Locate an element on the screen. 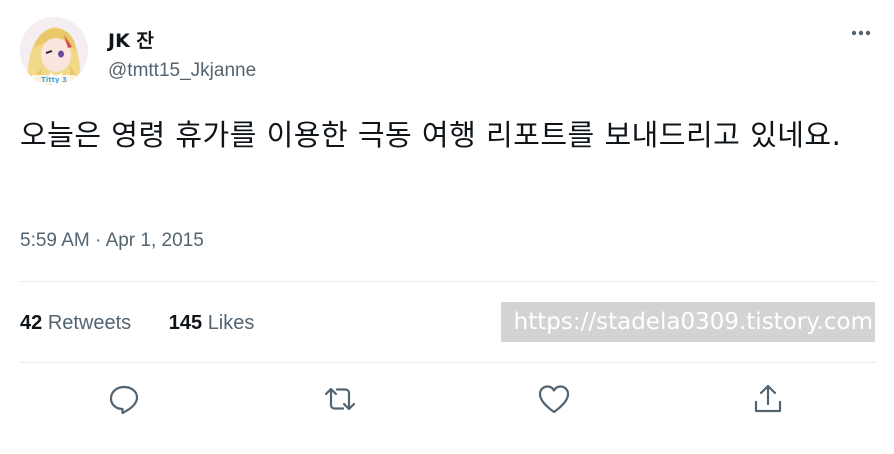  like-button is located at coordinates (554, 399).